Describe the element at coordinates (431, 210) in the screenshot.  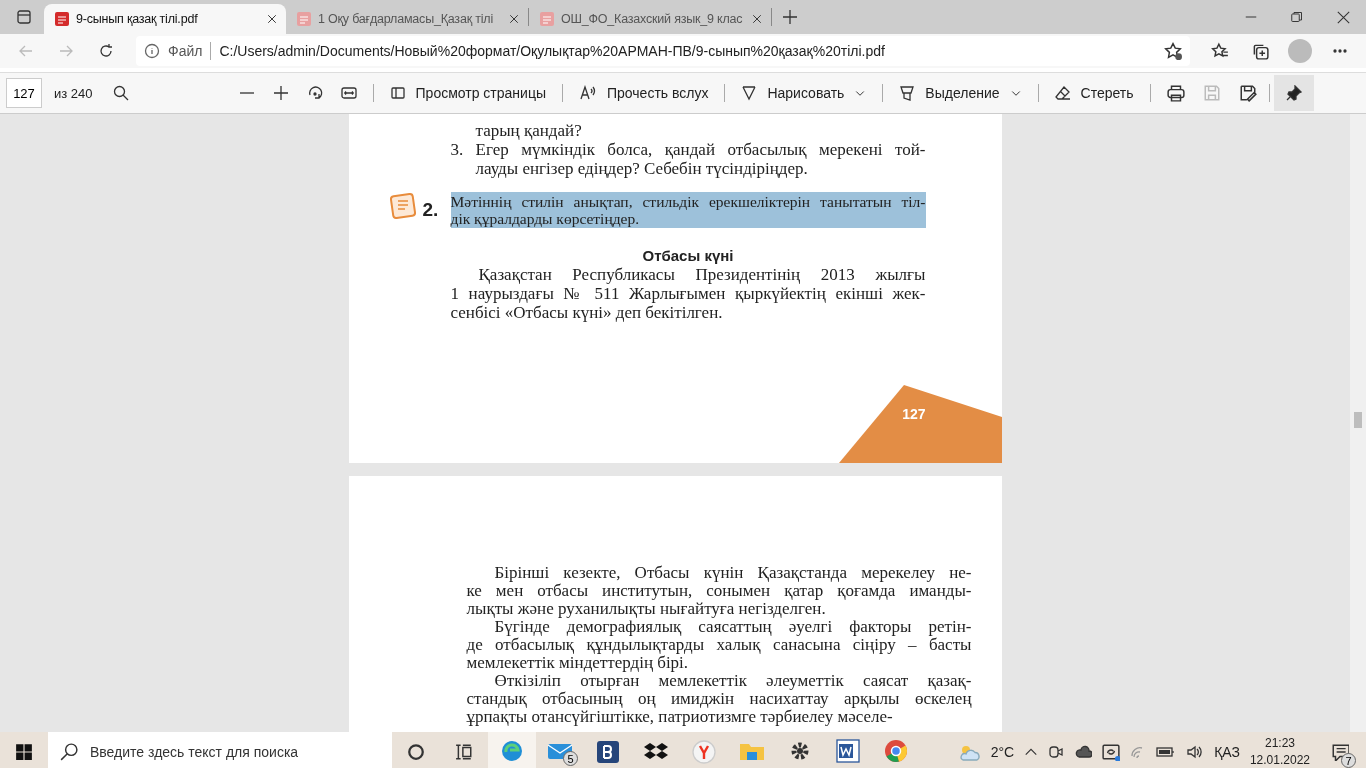
I see `task-number: 2.` at that location.